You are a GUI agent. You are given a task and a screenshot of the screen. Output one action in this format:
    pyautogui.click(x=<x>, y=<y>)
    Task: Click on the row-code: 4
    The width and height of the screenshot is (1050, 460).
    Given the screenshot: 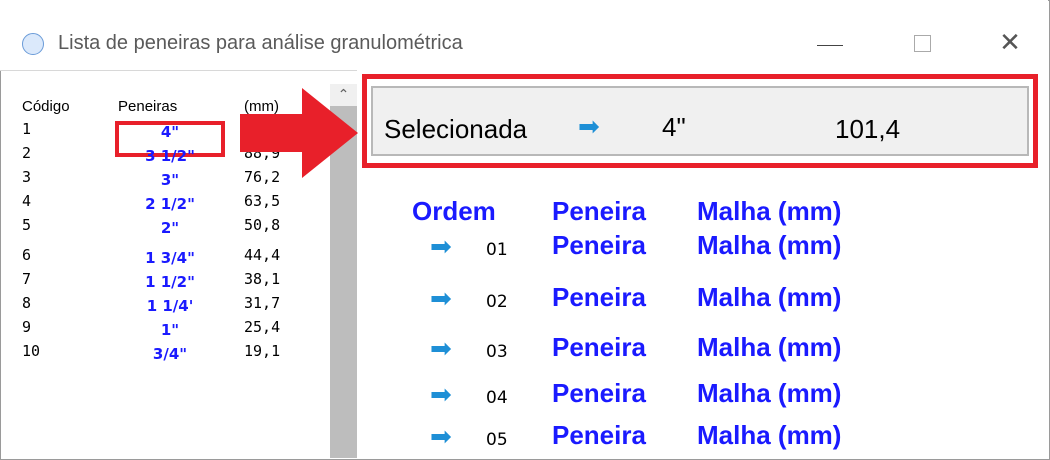 What is the action you would take?
    pyautogui.click(x=27, y=201)
    